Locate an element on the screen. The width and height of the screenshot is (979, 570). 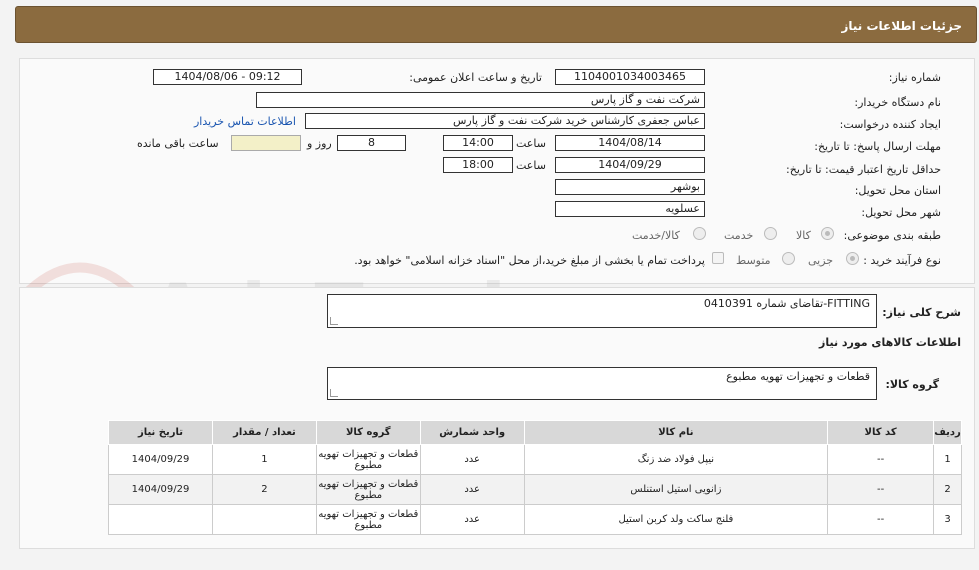
description-label: شرح کلی نیاز: is located at coordinates (921, 312).